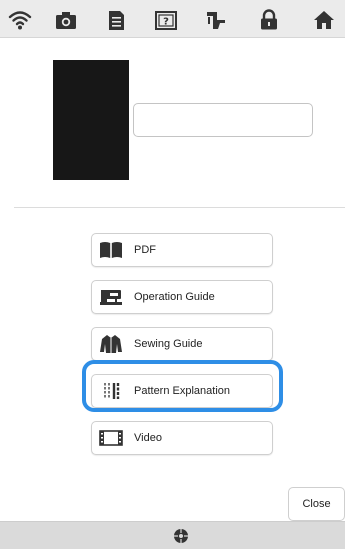 Image resolution: width=345 pixels, height=549 pixels. What do you see at coordinates (324, 20) in the screenshot?
I see `home-icon` at bounding box center [324, 20].